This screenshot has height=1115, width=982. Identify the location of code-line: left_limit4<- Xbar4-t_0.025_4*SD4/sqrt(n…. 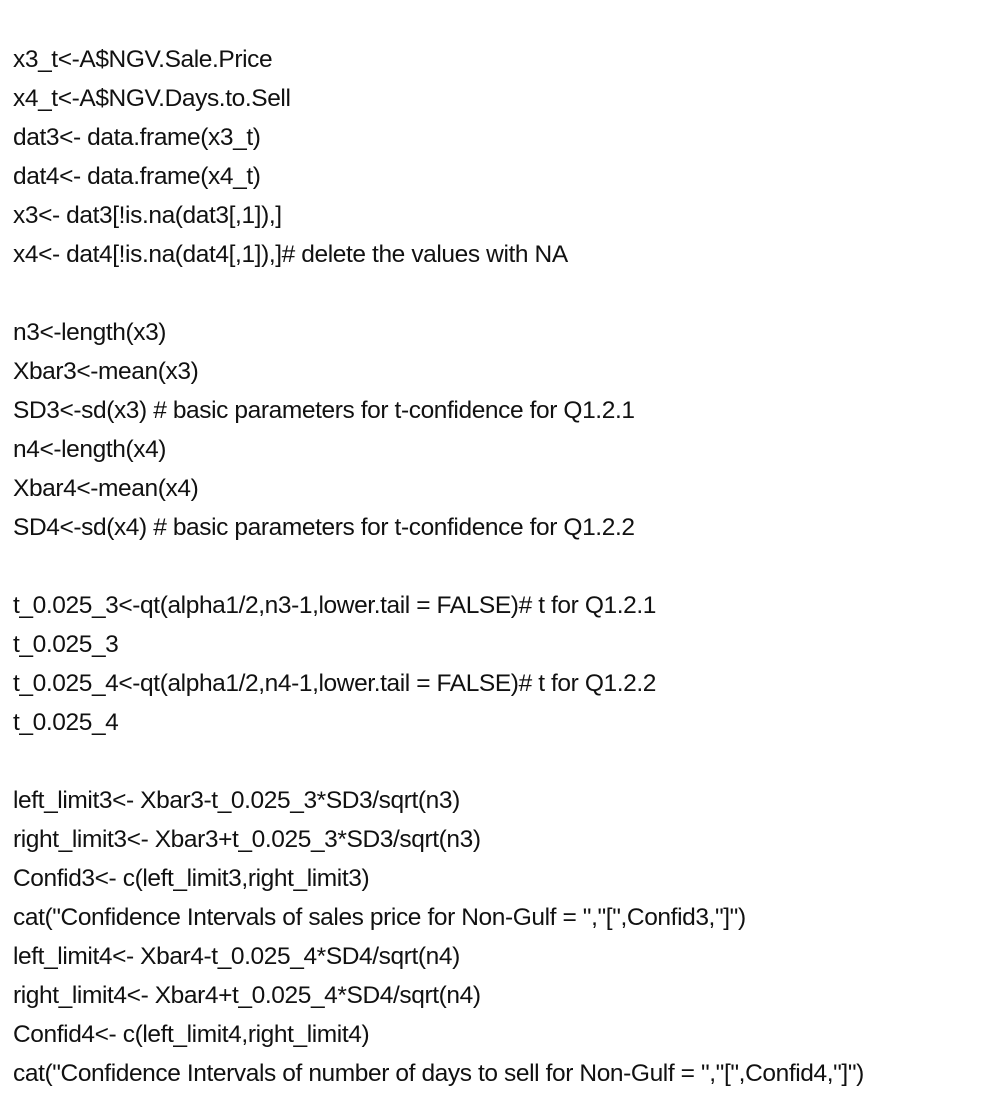
(236, 956).